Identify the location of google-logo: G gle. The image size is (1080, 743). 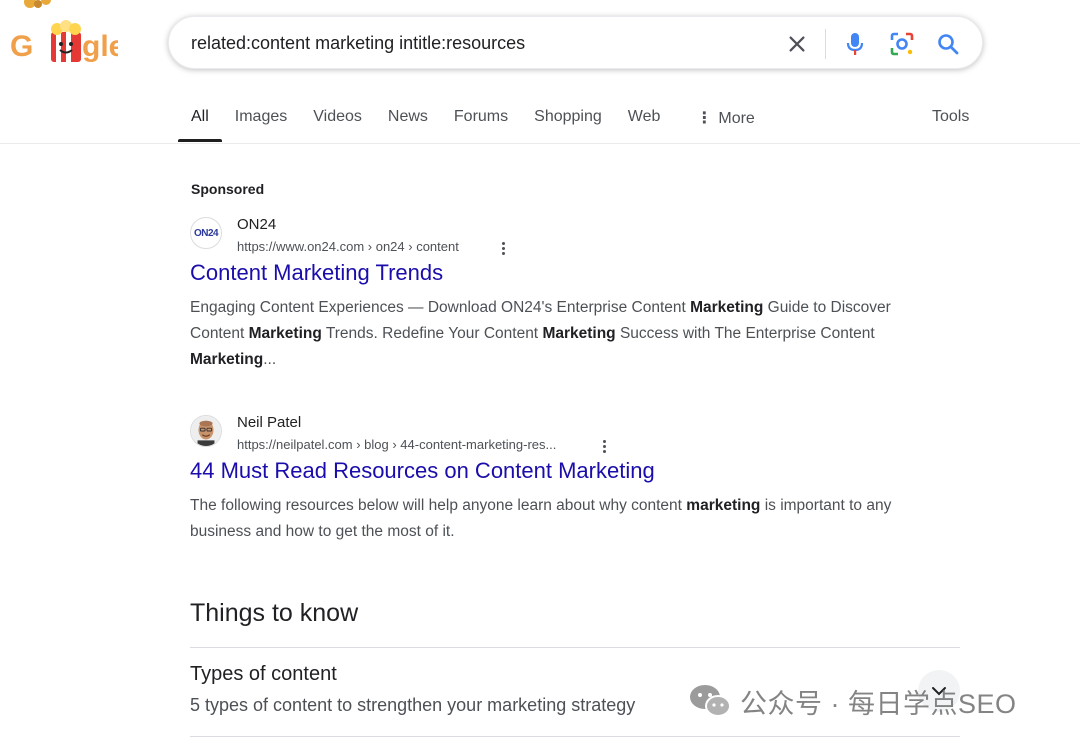
(66, 40).